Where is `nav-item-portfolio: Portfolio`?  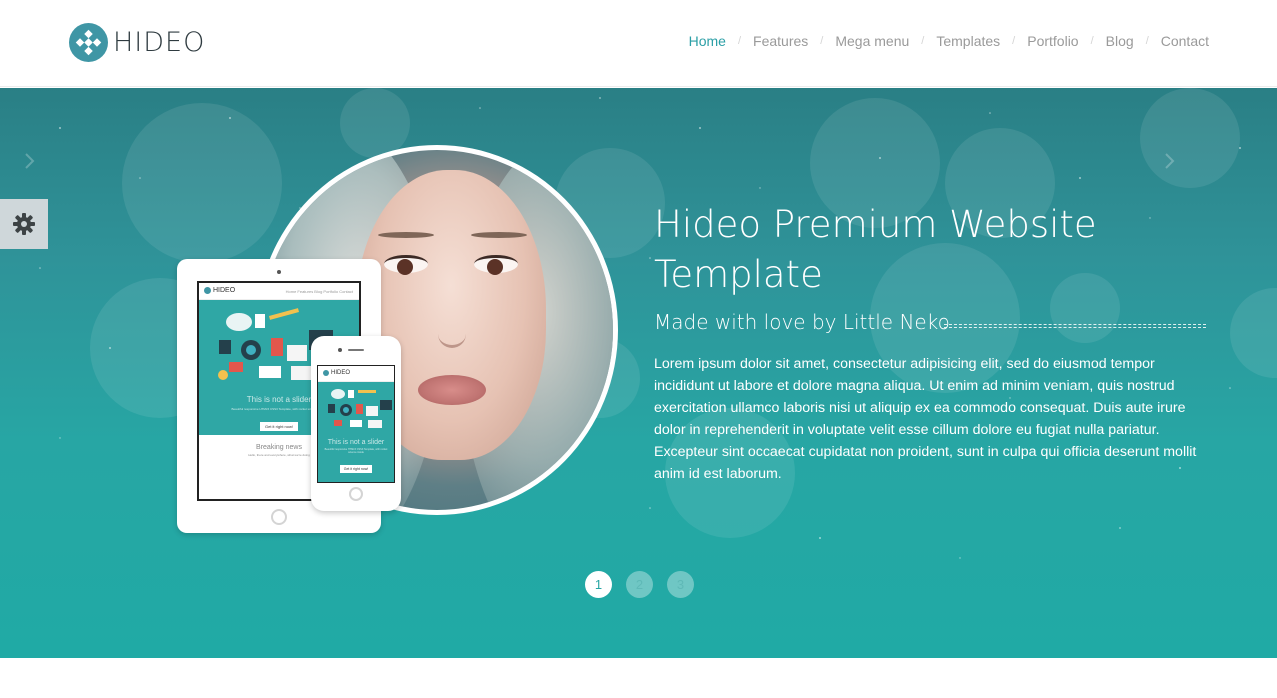
nav-item-portfolio: Portfolio is located at coordinates (1052, 41).